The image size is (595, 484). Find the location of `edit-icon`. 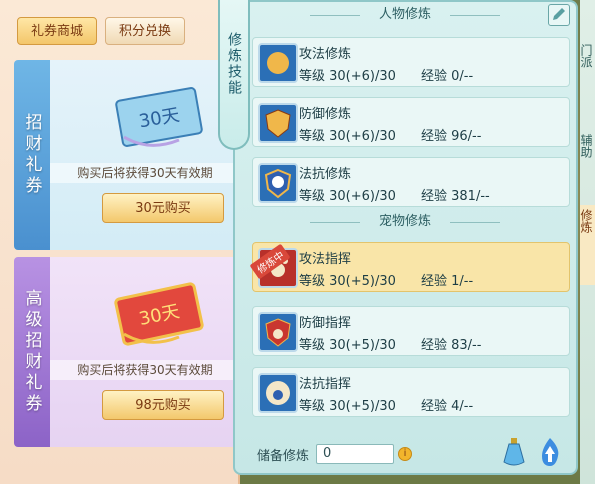

edit-icon is located at coordinates (559, 15).